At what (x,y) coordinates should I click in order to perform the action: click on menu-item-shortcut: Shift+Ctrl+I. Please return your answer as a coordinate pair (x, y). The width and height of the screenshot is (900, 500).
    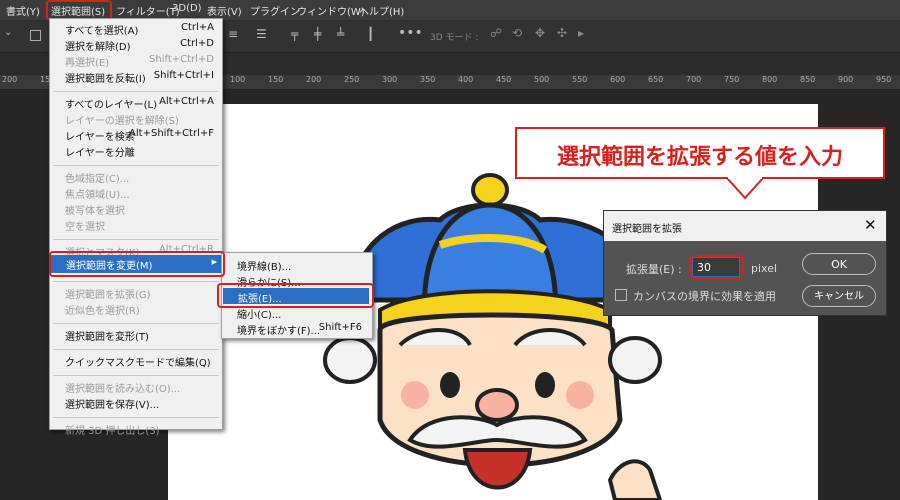
    Looking at the image, I should click on (183, 75).